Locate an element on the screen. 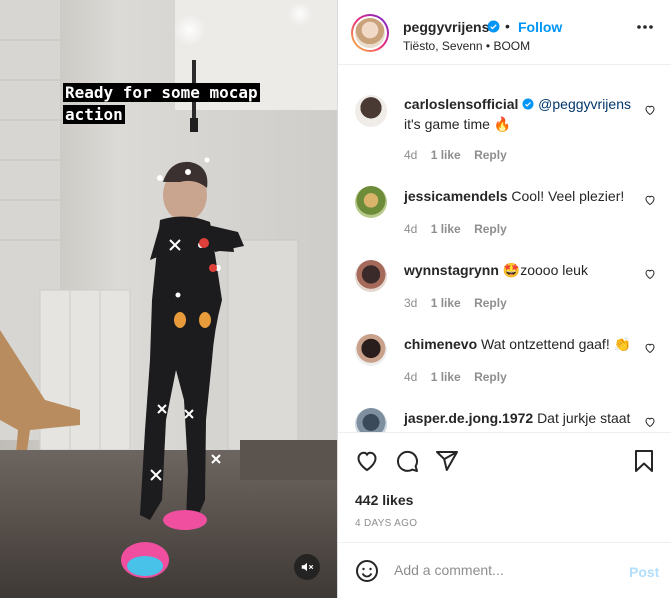 The width and height of the screenshot is (671, 598). comment-body: it's game time 🔥 is located at coordinates (458, 124).